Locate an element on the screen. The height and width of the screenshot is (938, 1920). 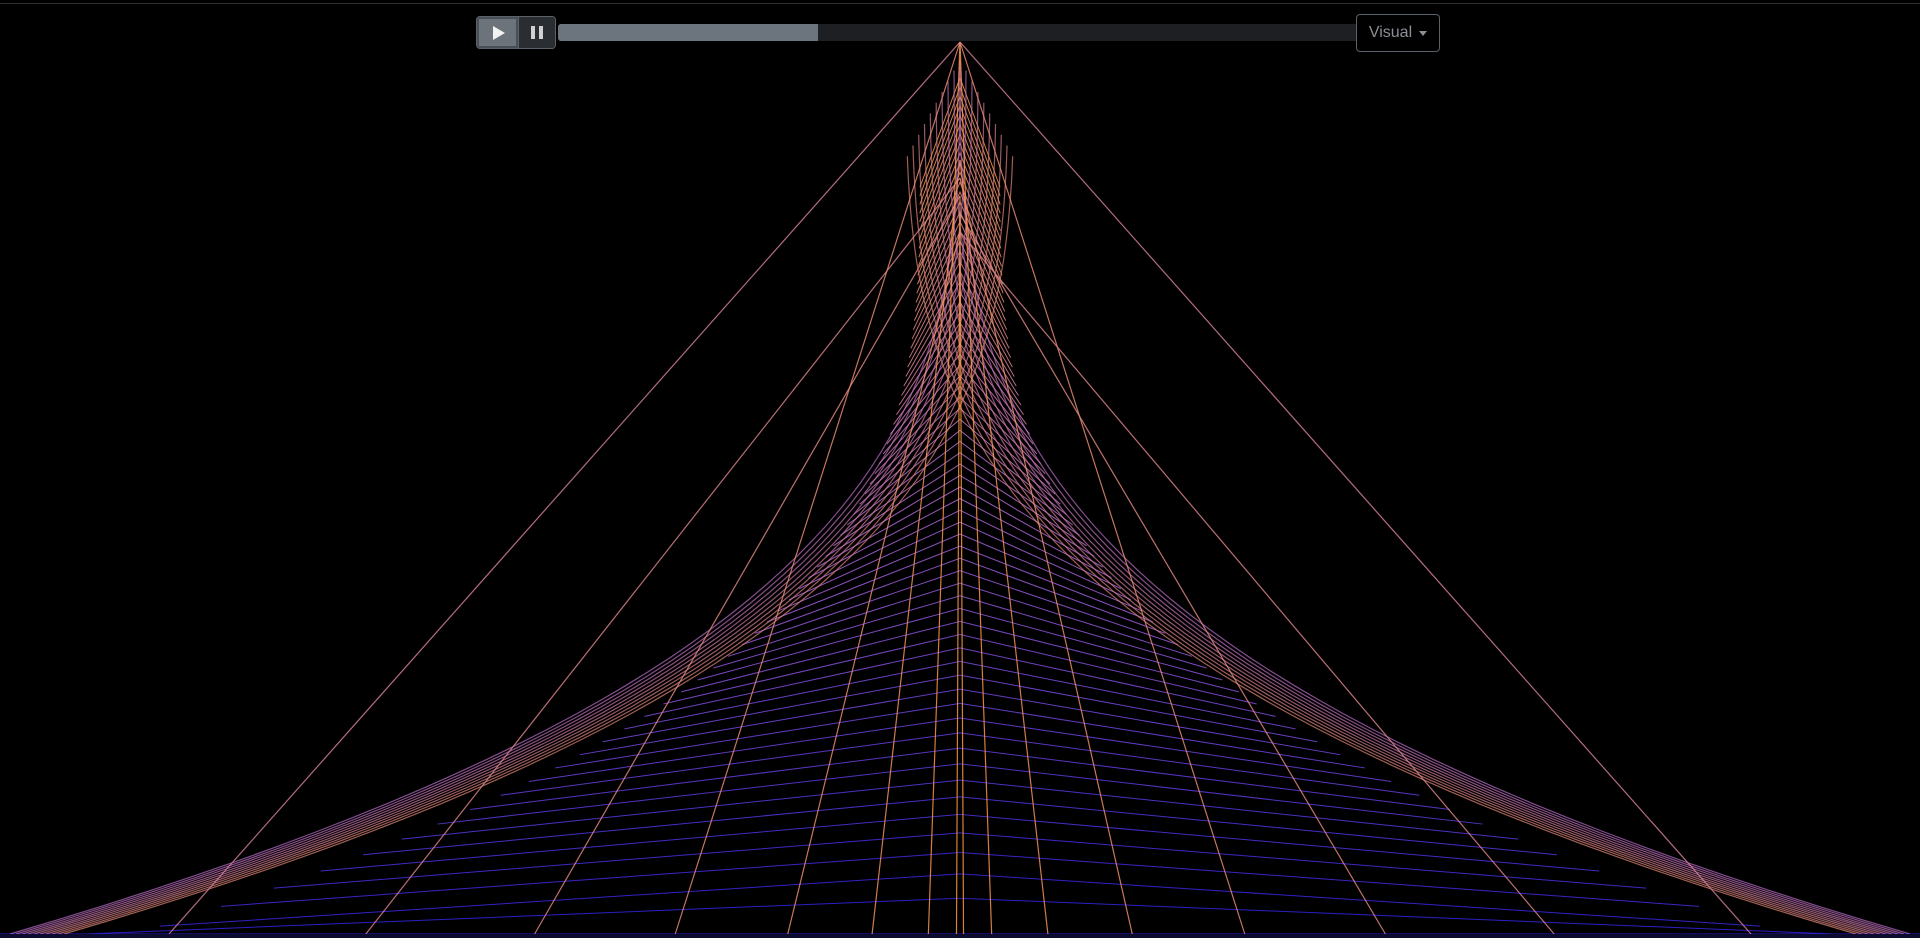
playback-controls is located at coordinates (516, 32).